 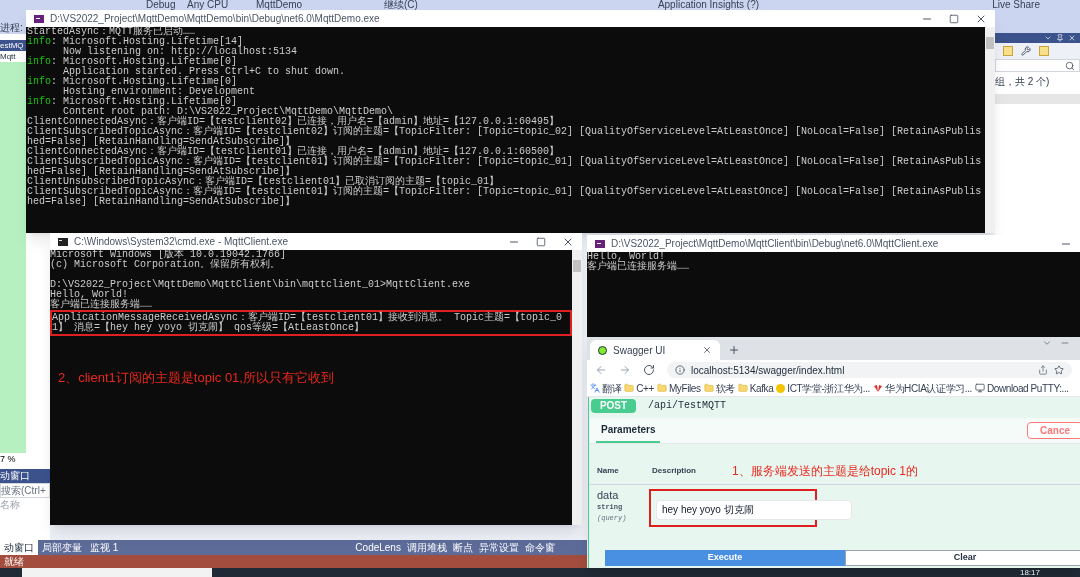 What do you see at coordinates (601, 370) in the screenshot?
I see `back-icon` at bounding box center [601, 370].